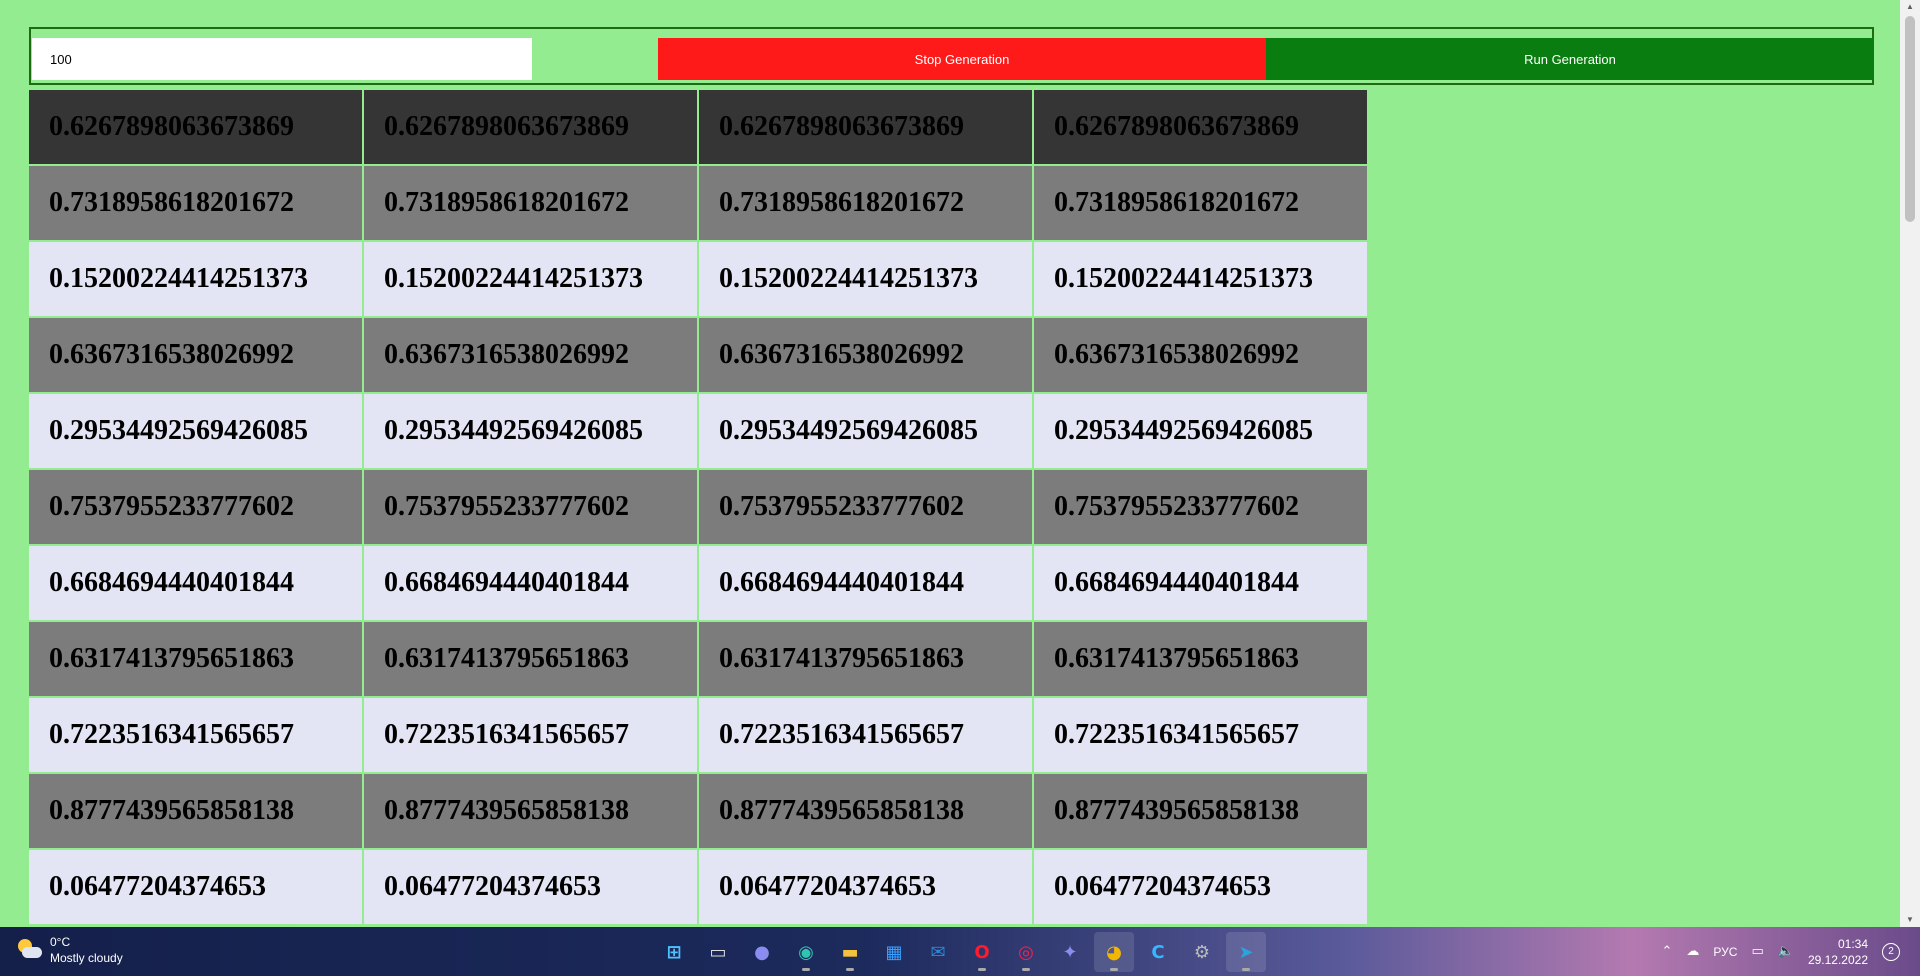 This screenshot has height=976, width=1920. I want to click on chrome-icon: ◕, so click(1114, 952).